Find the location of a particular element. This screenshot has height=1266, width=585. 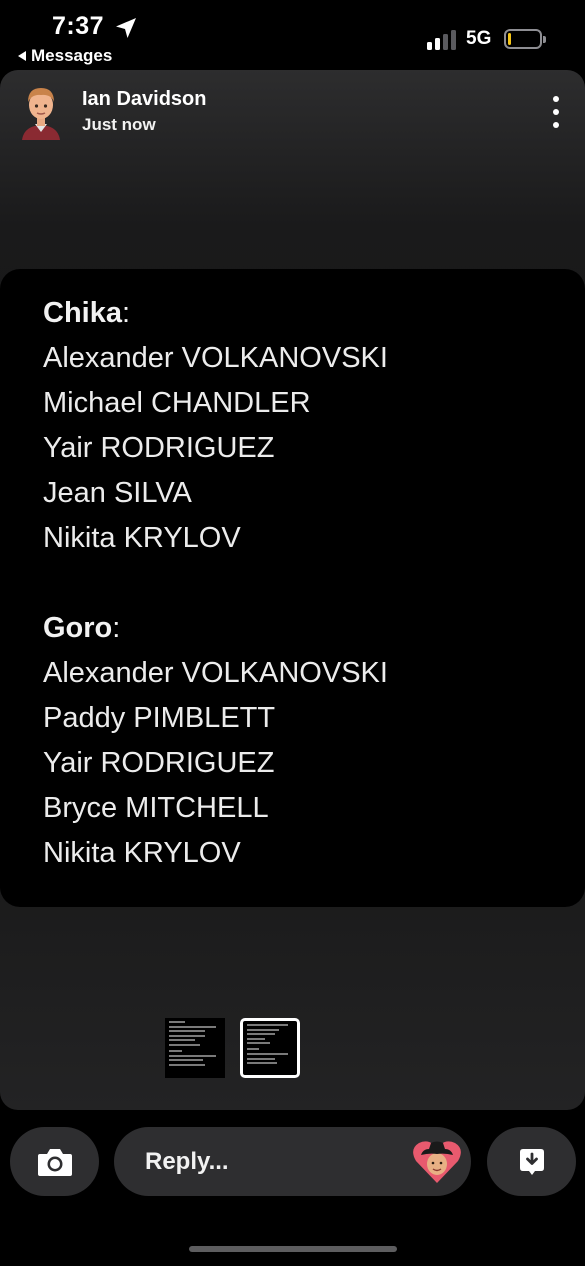

back-to-messages-link: Messages is located at coordinates (65, 56).